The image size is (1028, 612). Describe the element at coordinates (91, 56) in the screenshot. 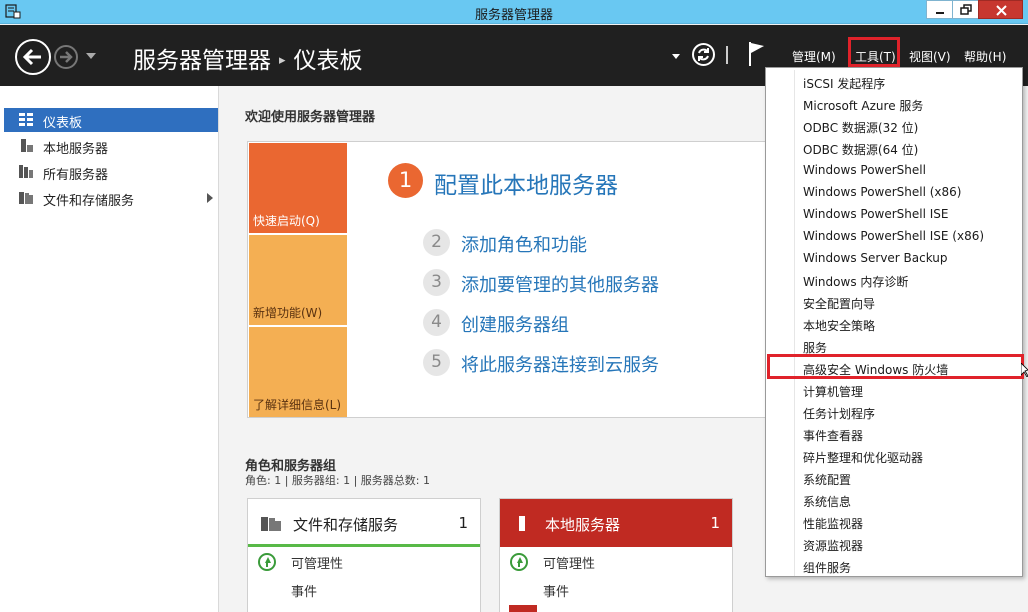

I see `history-dropdown-icon` at that location.